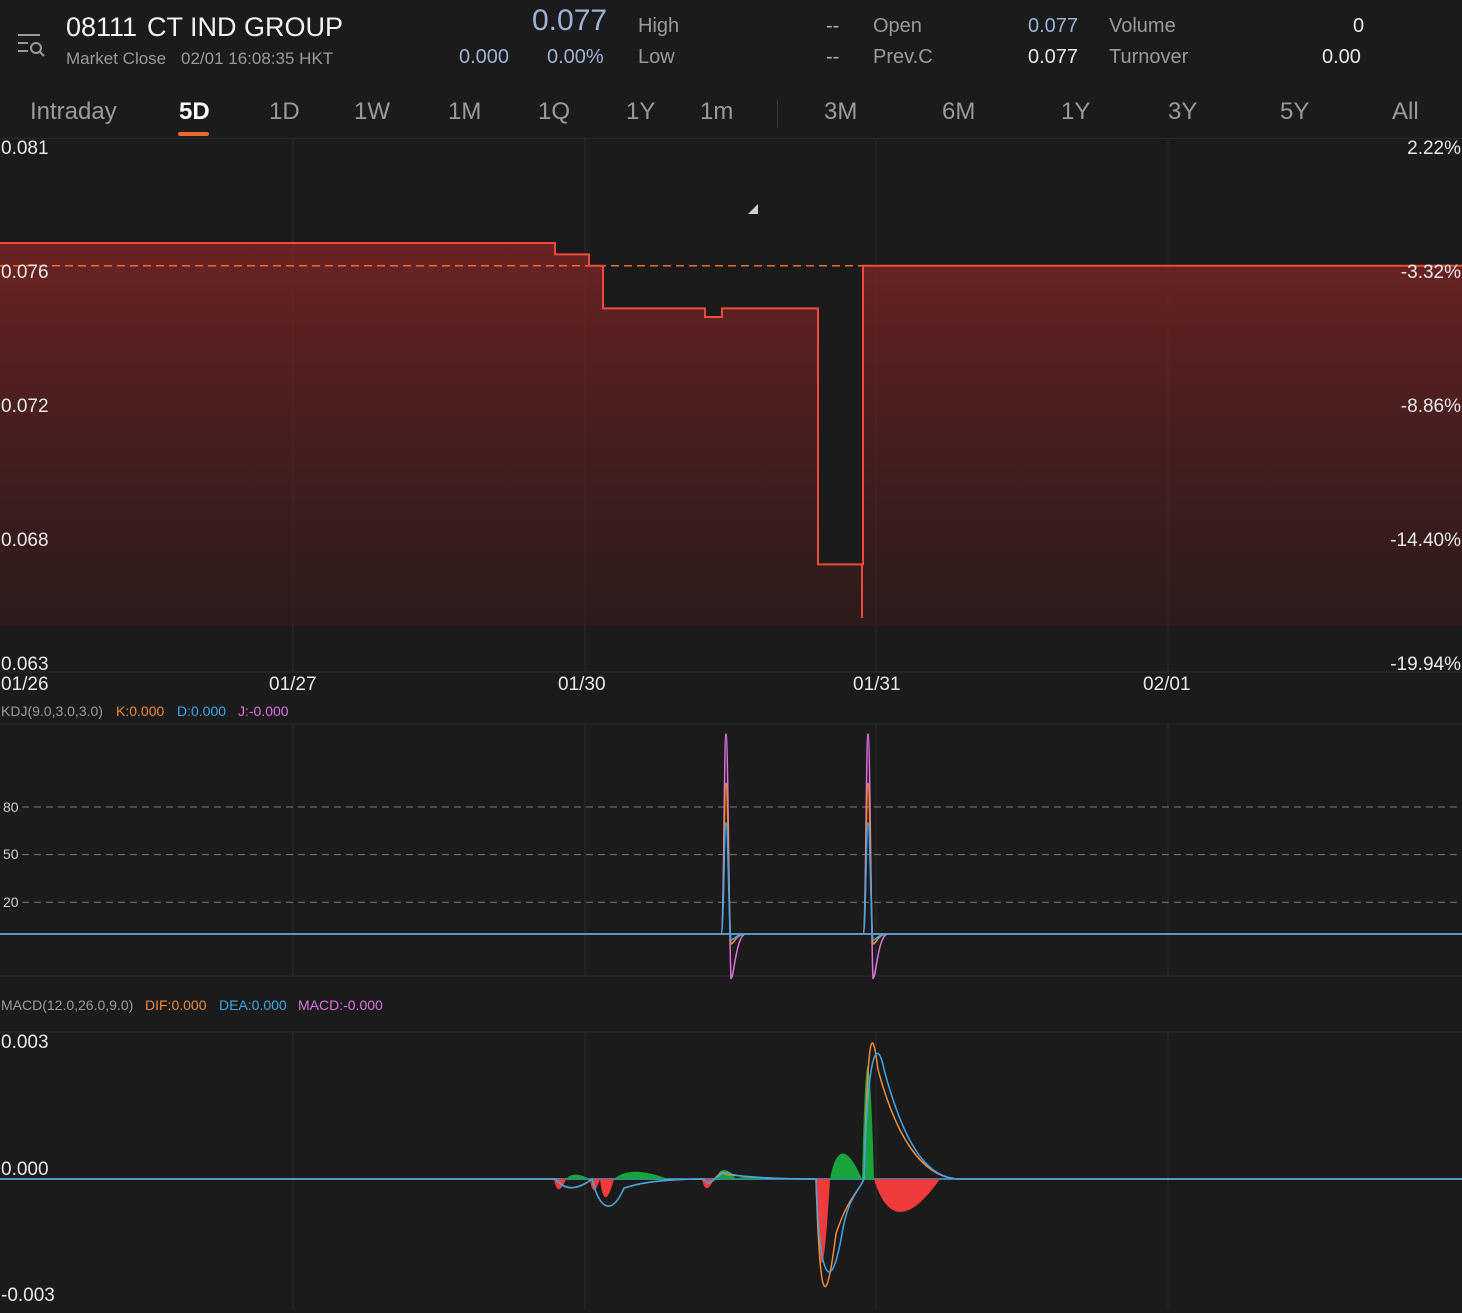 This screenshot has width=1462, height=1313. I want to click on kdj-legend-d: D:0.000, so click(202, 711).